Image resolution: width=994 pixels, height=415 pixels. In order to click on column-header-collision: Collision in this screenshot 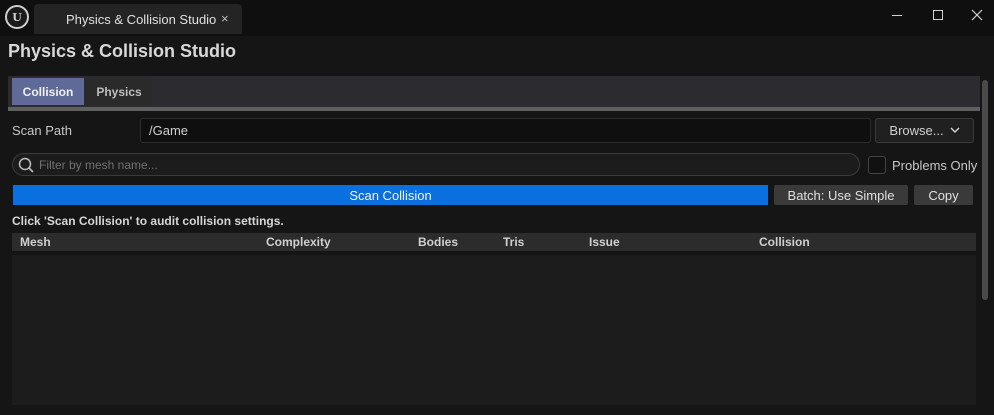, I will do `click(784, 242)`.